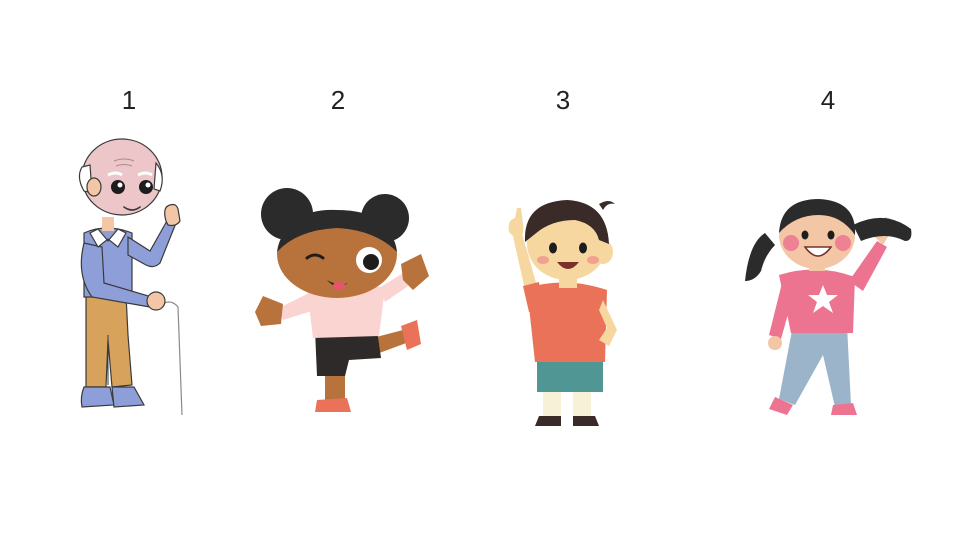 This screenshot has height=540, width=960. I want to click on girl-with-buns-dancing-icon, so click(342, 300).